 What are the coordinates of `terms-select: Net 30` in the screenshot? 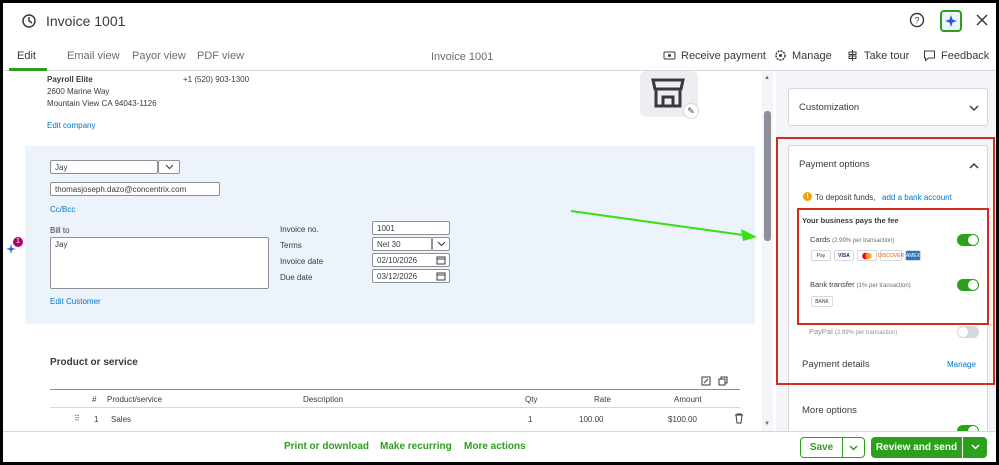 It's located at (402, 244).